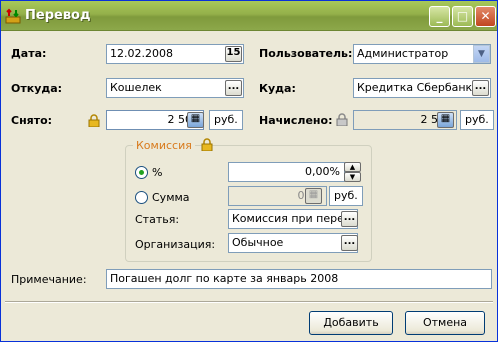 The width and height of the screenshot is (498, 342). What do you see at coordinates (462, 16) in the screenshot?
I see `maximize-button: □` at bounding box center [462, 16].